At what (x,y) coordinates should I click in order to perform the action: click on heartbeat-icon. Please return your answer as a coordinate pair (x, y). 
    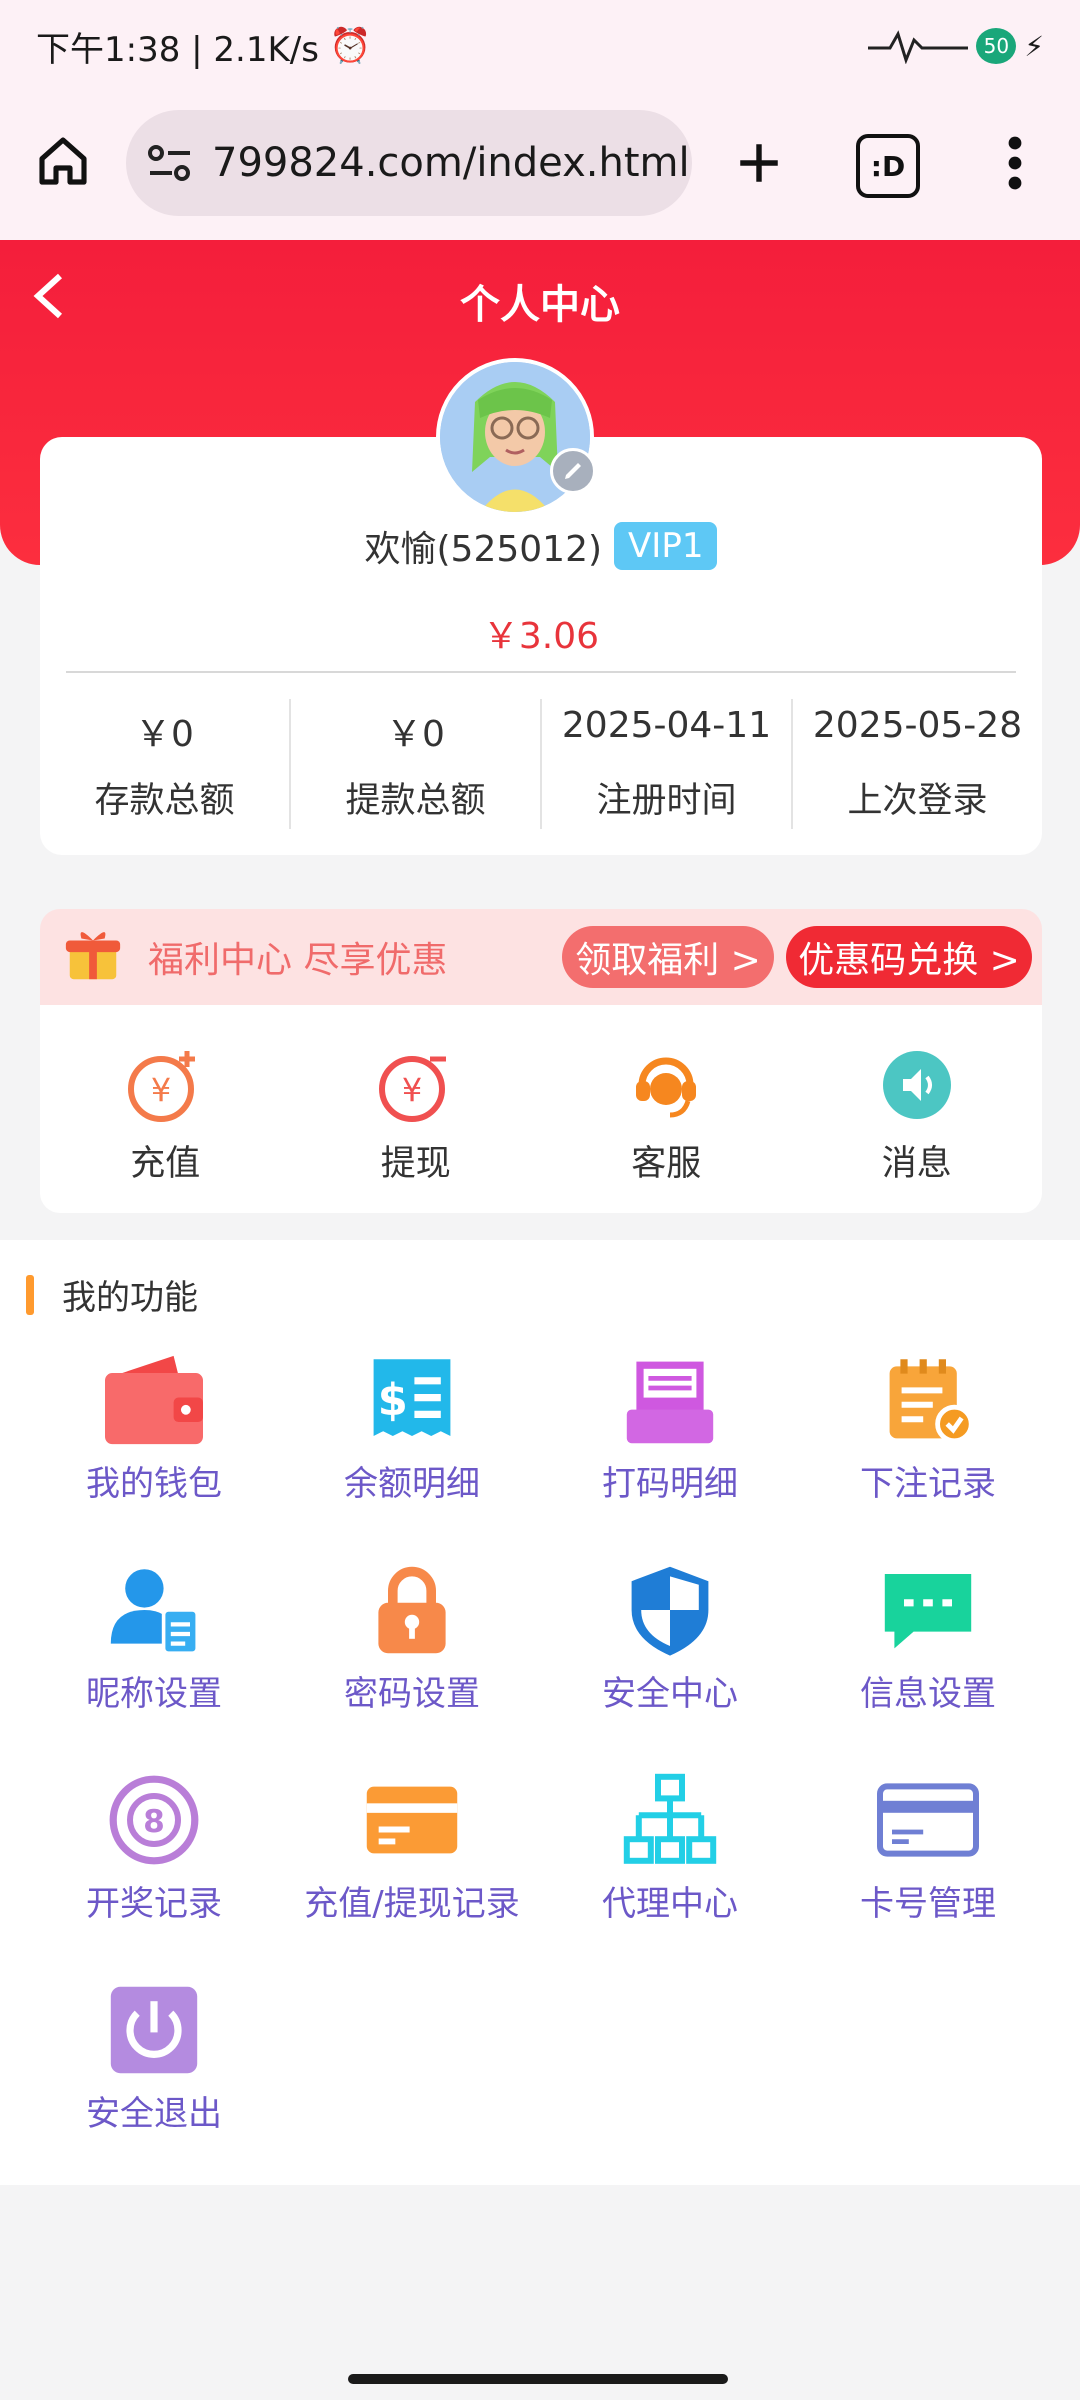
    Looking at the image, I should click on (918, 47).